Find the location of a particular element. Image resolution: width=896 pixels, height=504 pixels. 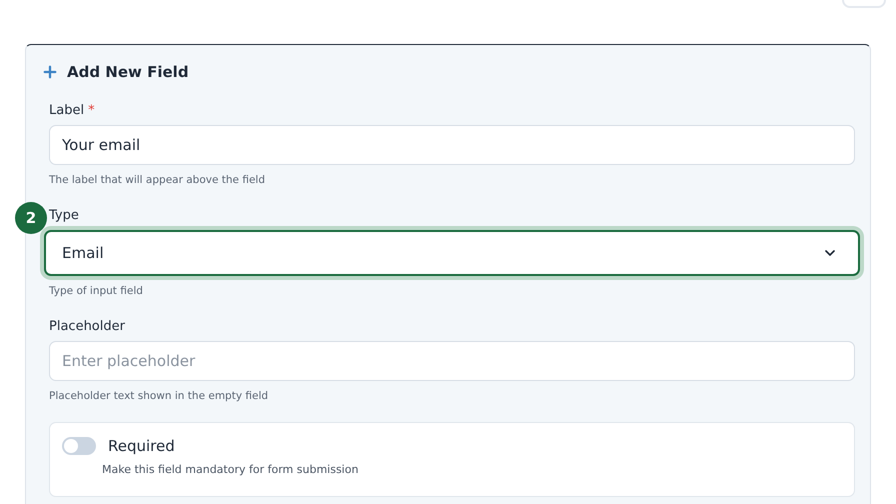

help-text: Placeholder text shown in the empty field is located at coordinates (159, 396).